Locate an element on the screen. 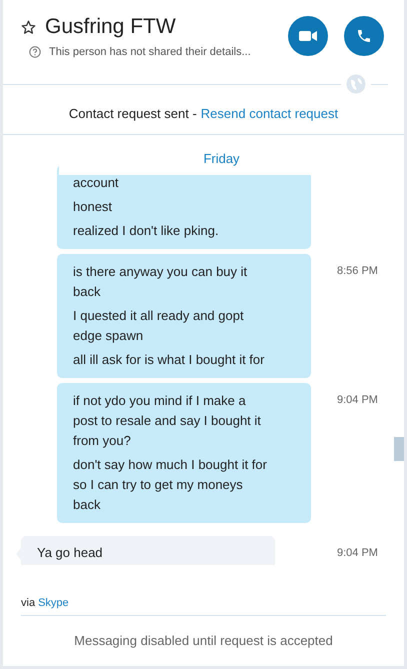  scrollbar-thumb is located at coordinates (399, 449).